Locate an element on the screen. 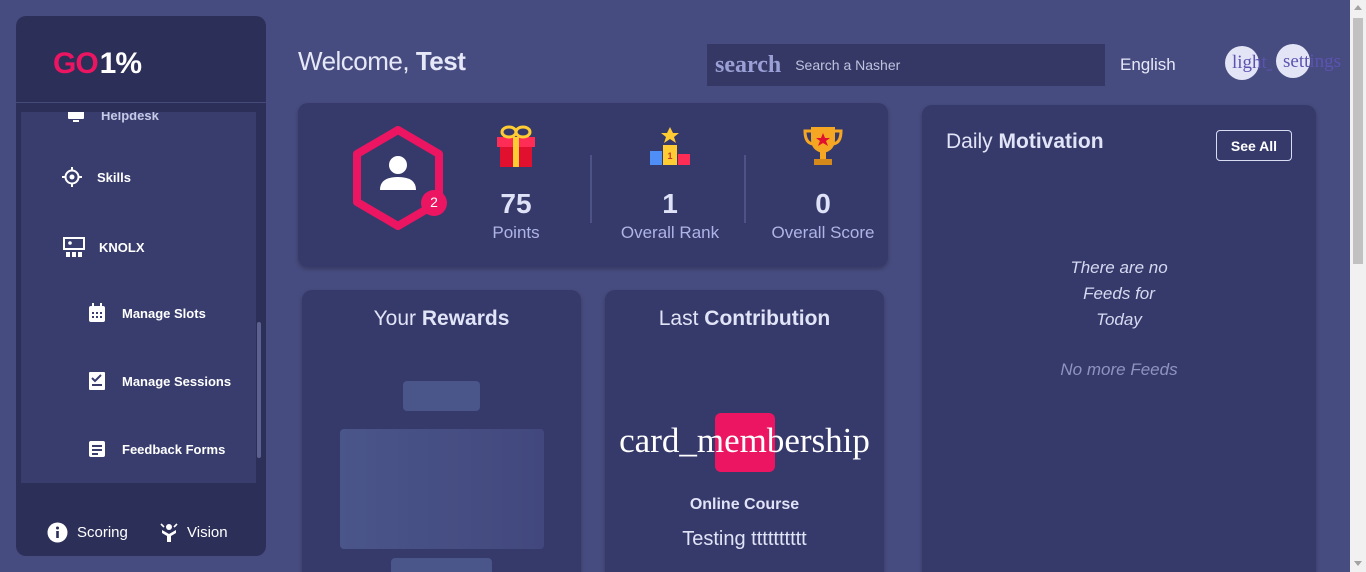  contribution-title-light: Last is located at coordinates (678, 318).